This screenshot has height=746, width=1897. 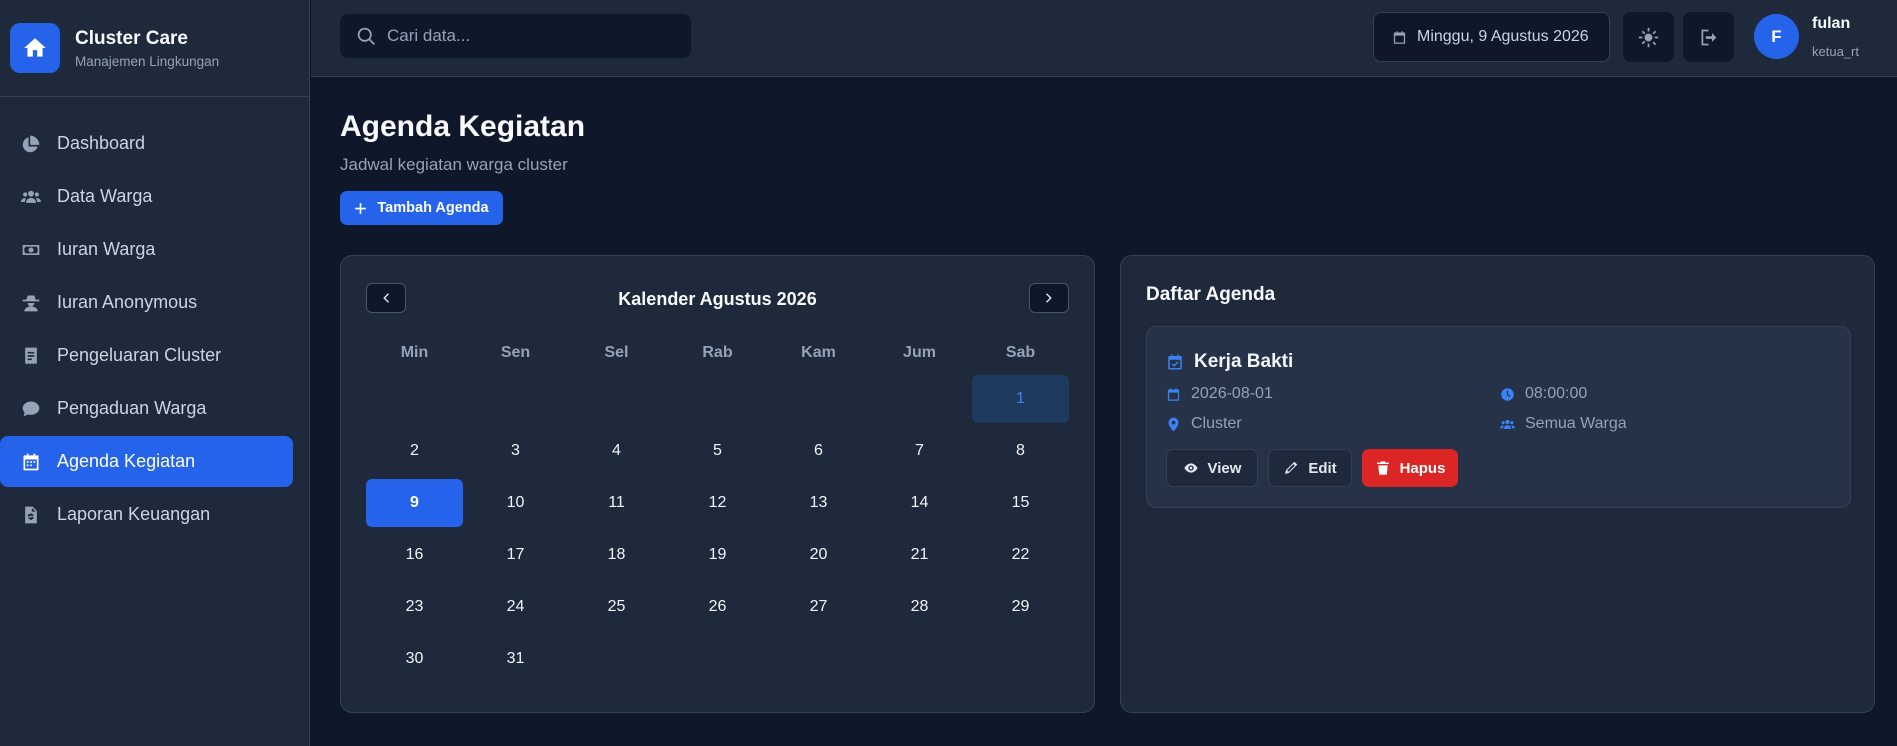 I want to click on calendar-week-row: 16 17 18 19 20 21 22, so click(x=719, y=557).